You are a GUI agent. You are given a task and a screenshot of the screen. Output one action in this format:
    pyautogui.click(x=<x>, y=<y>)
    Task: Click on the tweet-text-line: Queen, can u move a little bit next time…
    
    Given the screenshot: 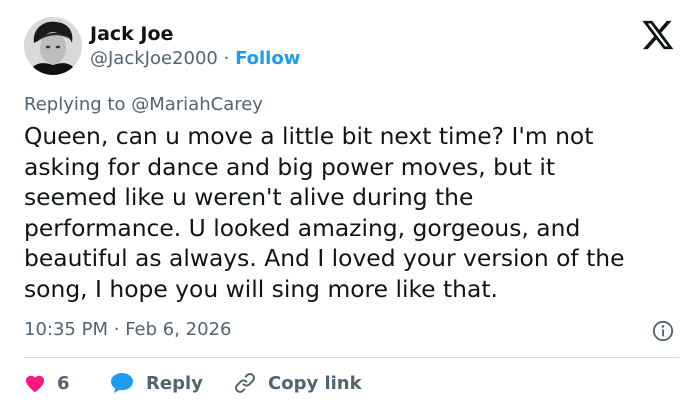 What is the action you would take?
    pyautogui.click(x=309, y=136)
    